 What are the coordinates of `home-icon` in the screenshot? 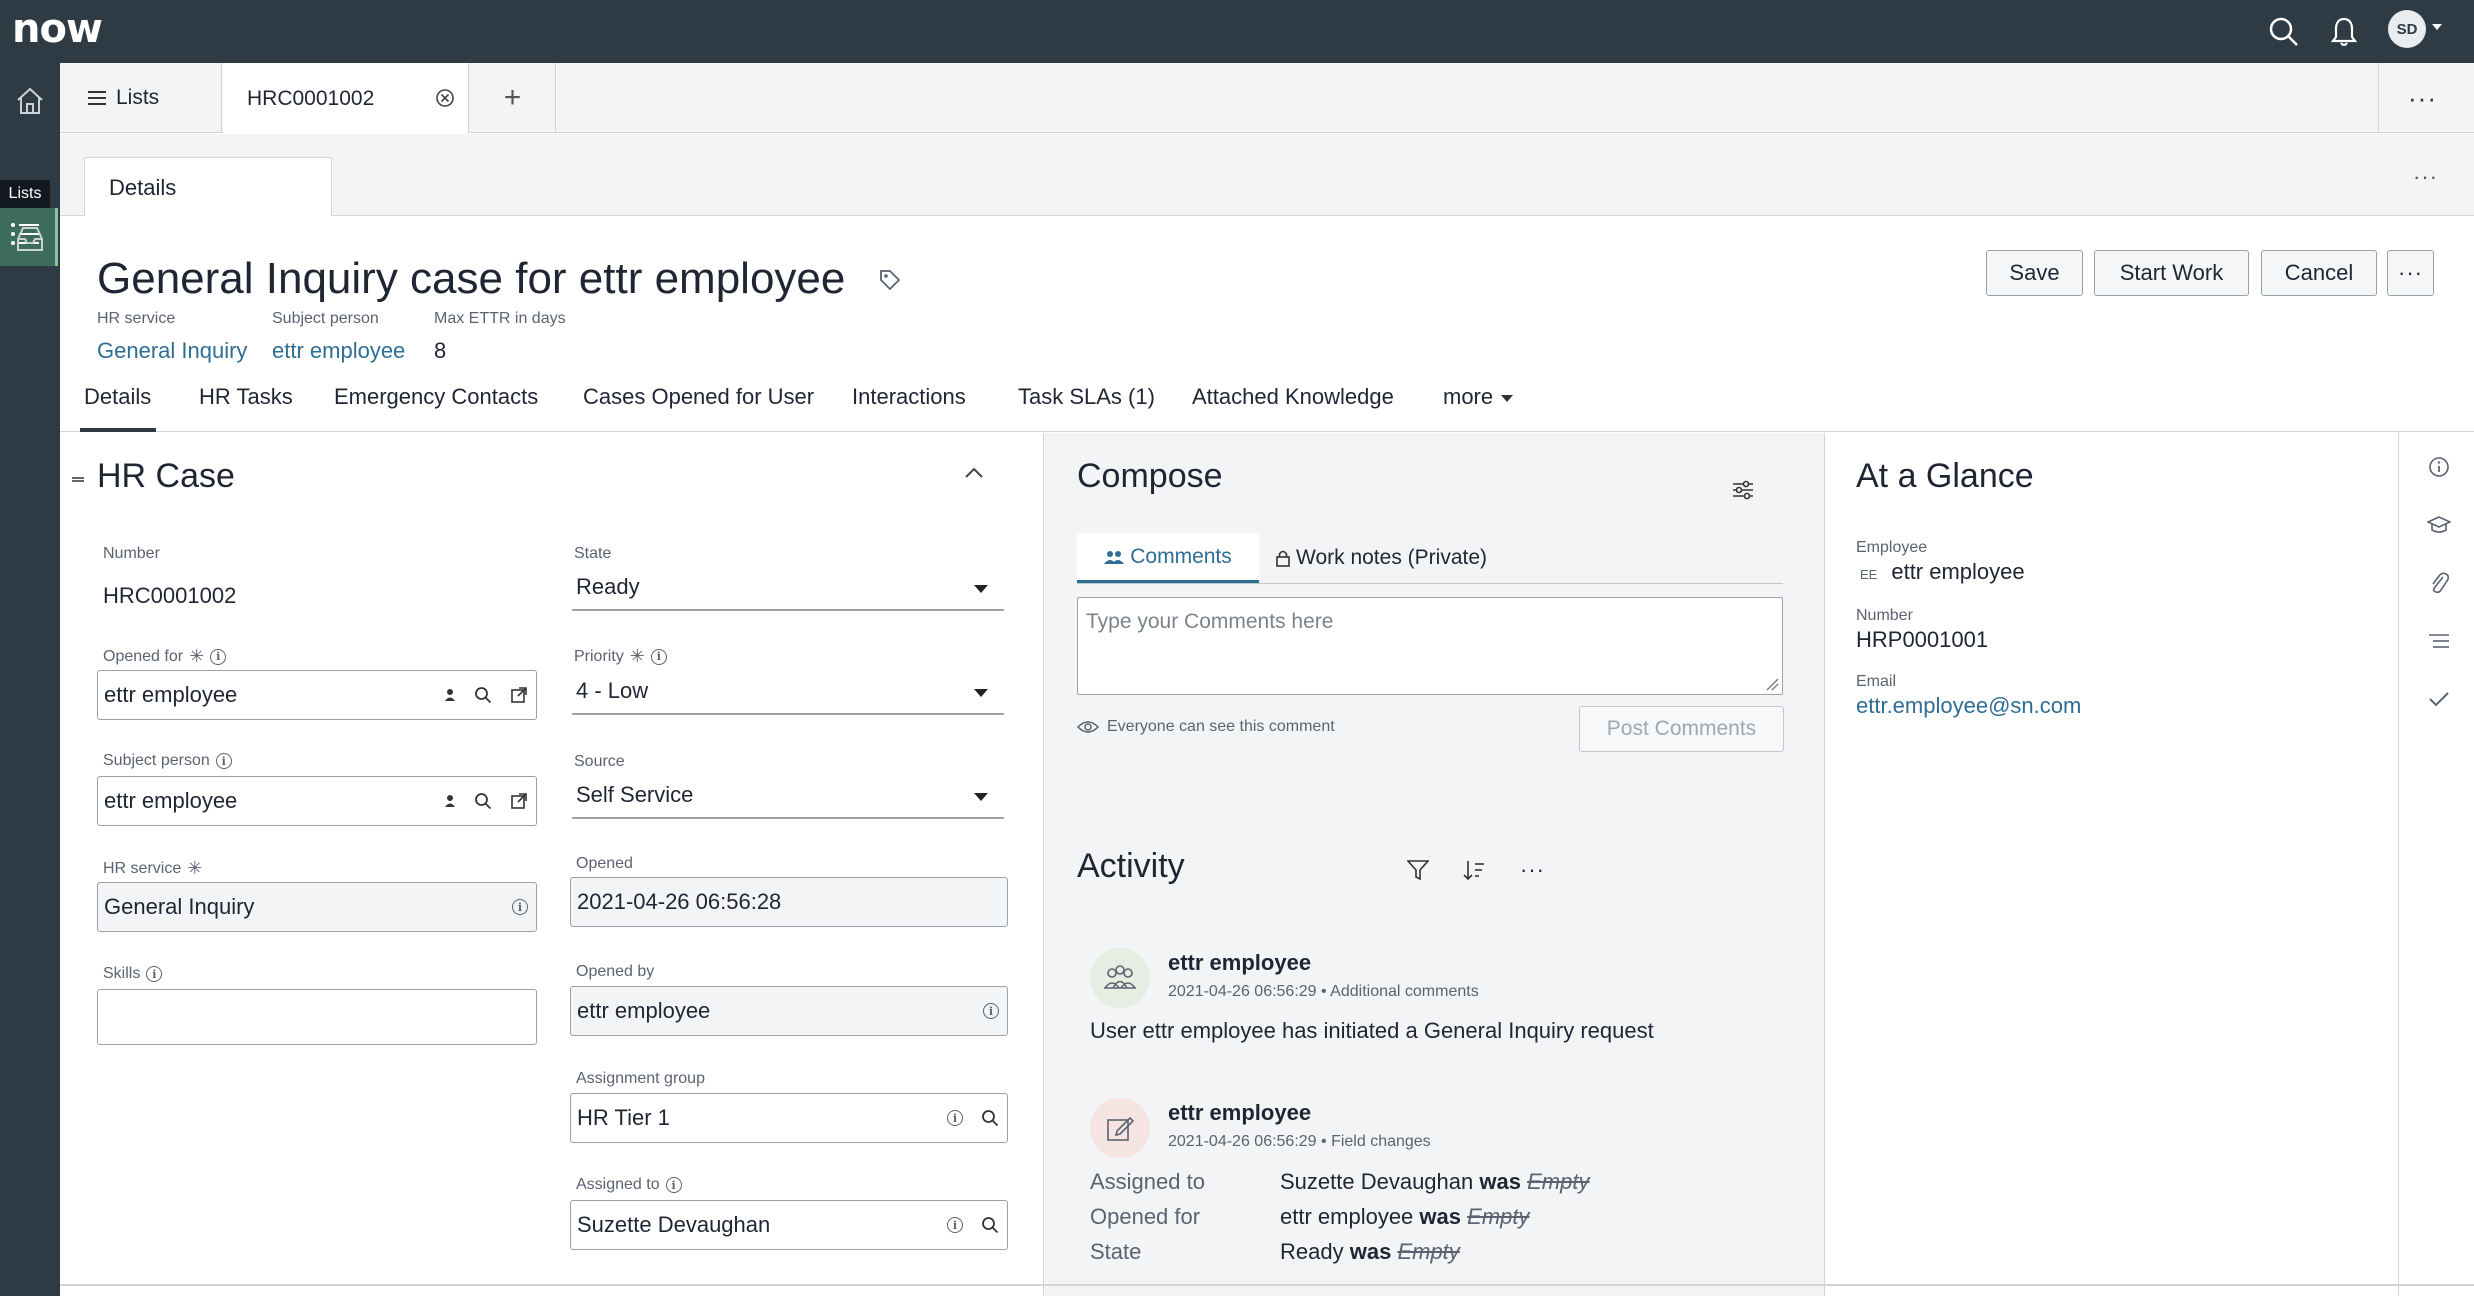 It's located at (30, 101).